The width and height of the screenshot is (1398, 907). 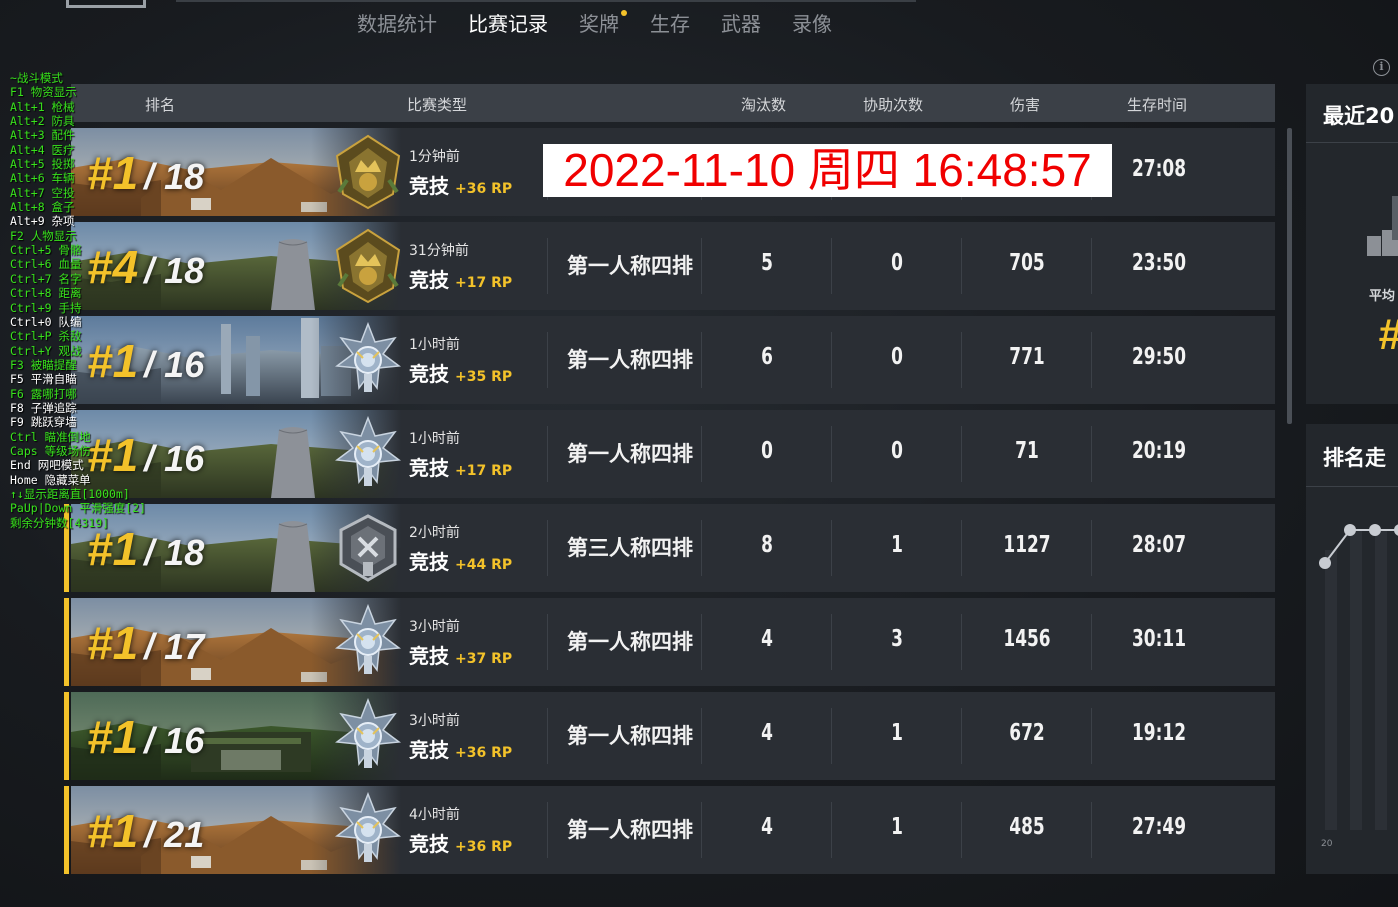 I want to click on rank-display: #1/ 17, so click(x=145, y=643).